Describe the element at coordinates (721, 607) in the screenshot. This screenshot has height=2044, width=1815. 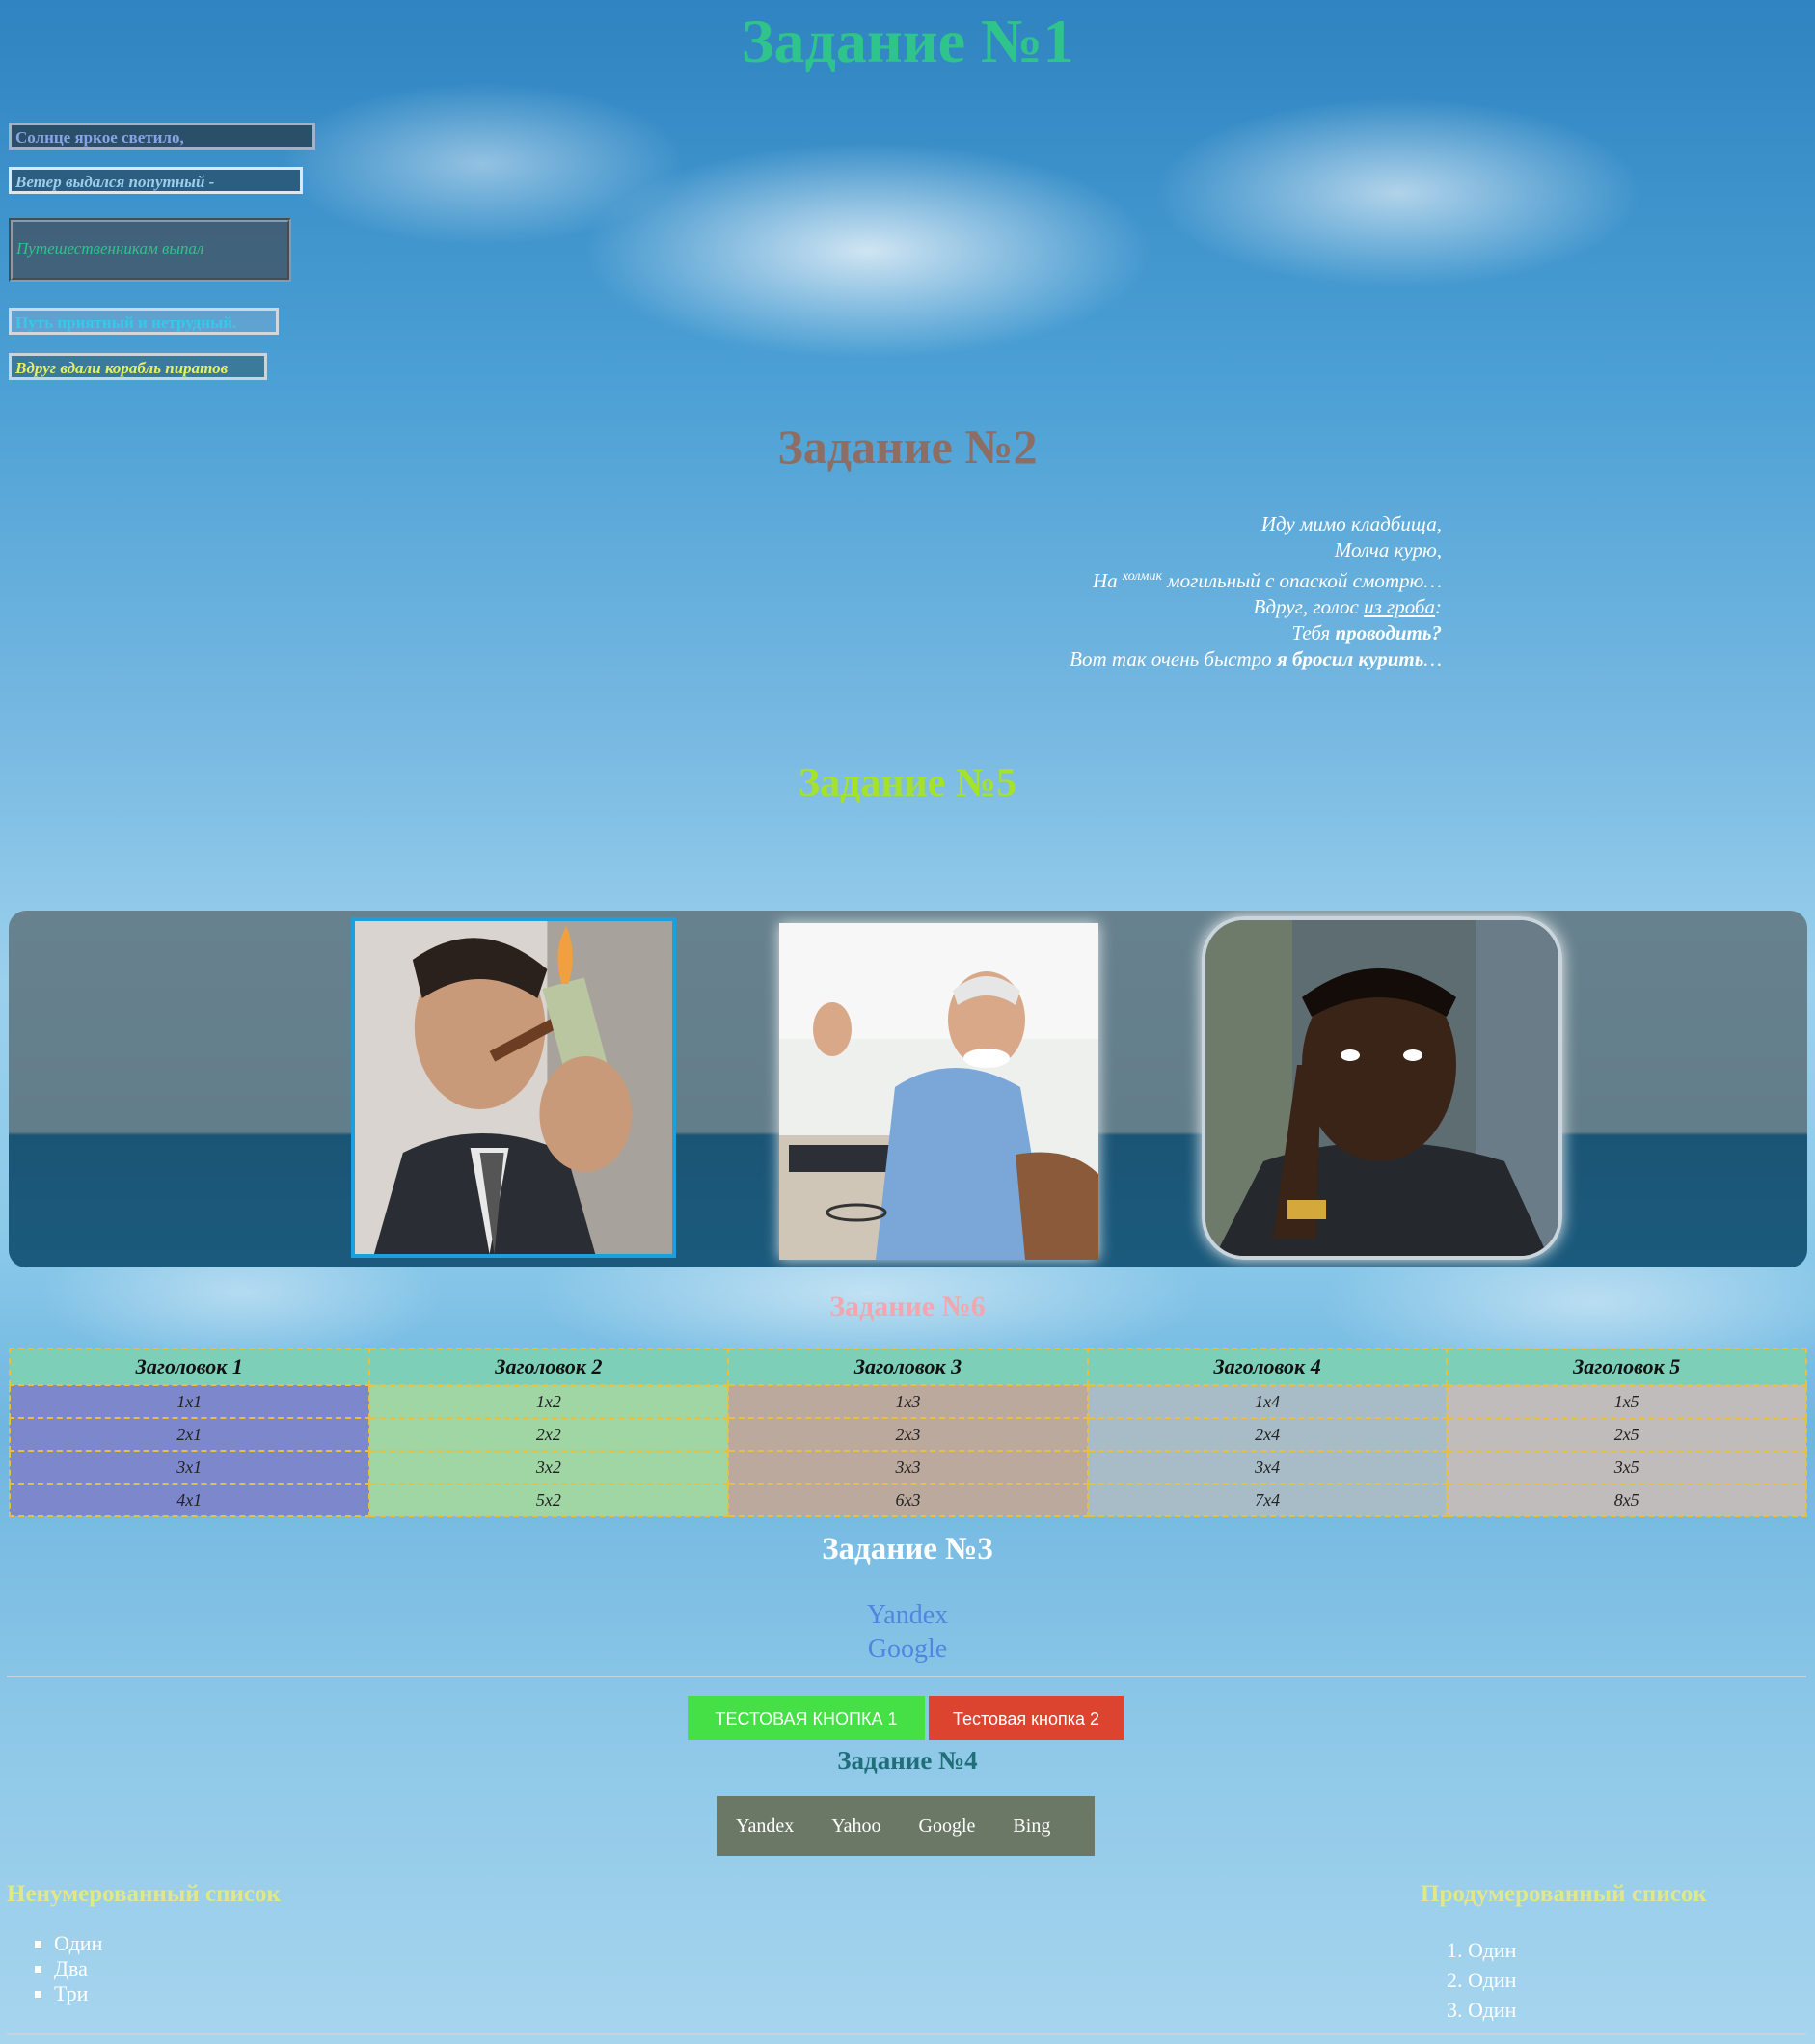
I see `poem-line-4: Вдруг, голос из гроба:` at that location.